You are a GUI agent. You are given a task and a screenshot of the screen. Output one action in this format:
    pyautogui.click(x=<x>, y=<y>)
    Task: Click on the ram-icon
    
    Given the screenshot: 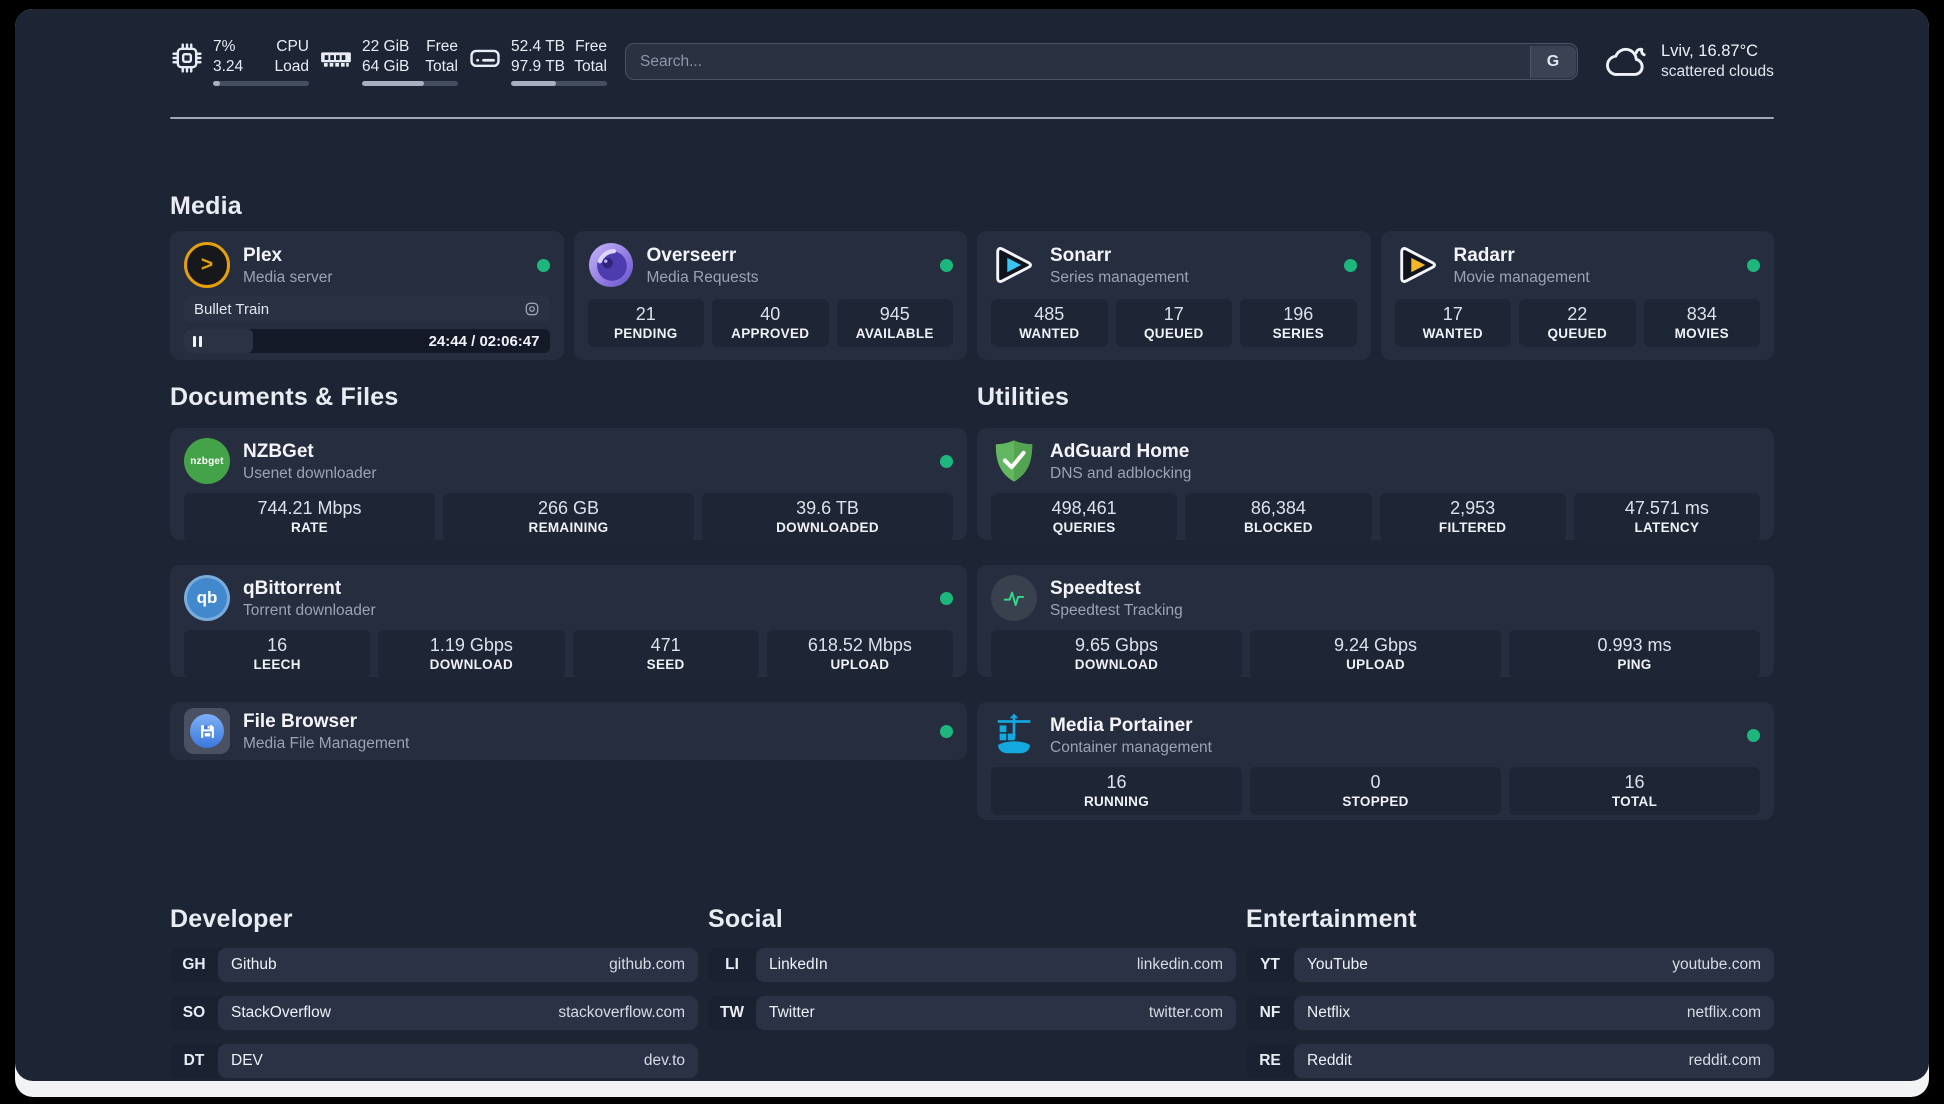 What is the action you would take?
    pyautogui.click(x=336, y=58)
    